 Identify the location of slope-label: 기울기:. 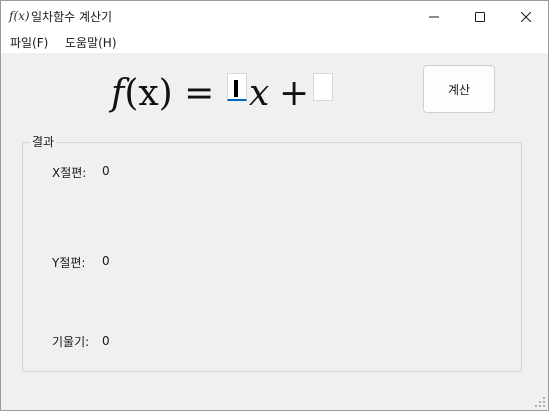
(71, 342).